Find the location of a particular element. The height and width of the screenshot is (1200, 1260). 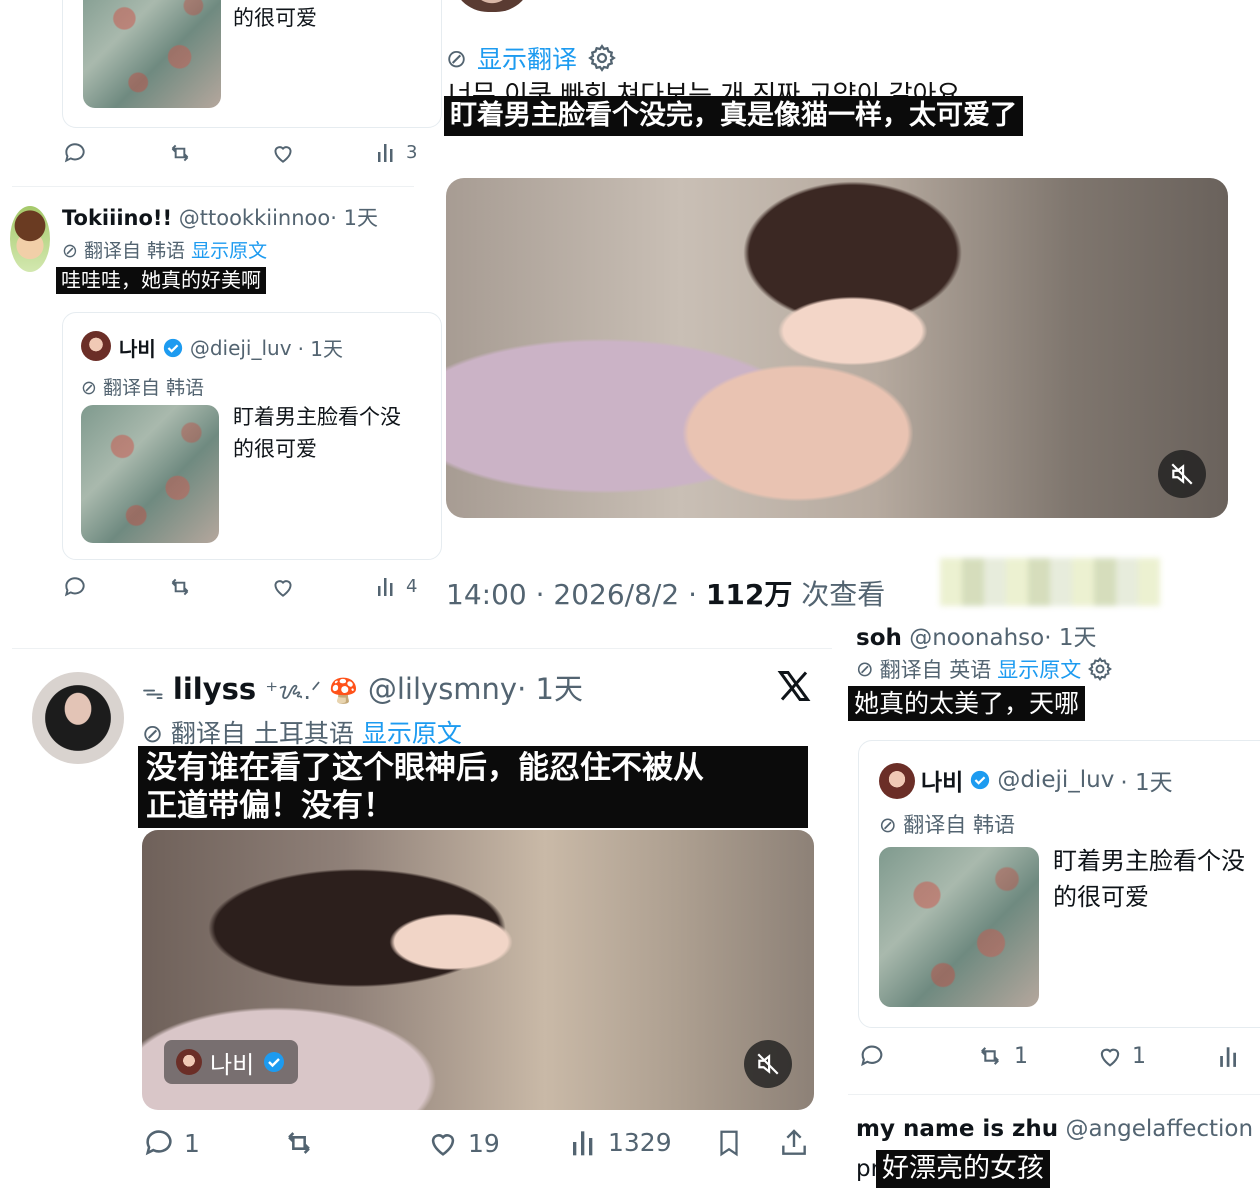

reply-button: 1 is located at coordinates (171, 1143).